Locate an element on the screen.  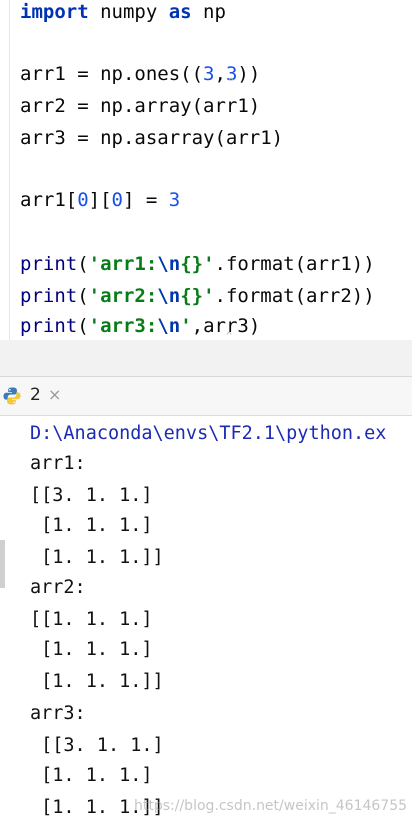
code-line: arr1 = np.ones((3,3)) is located at coordinates (140, 74).